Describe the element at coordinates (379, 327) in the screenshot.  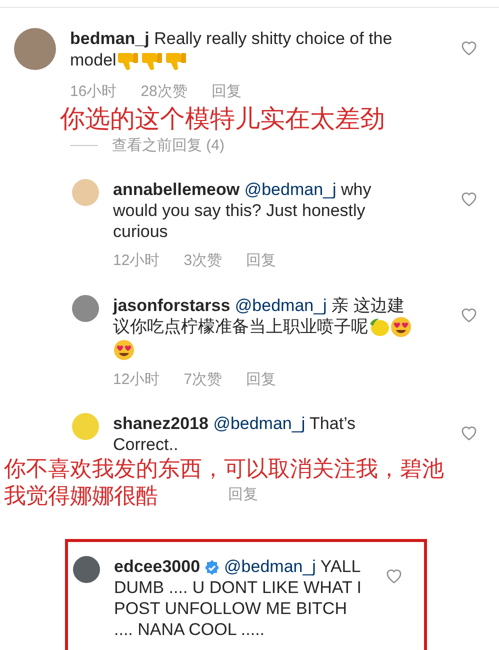
I see `lemon-icon` at that location.